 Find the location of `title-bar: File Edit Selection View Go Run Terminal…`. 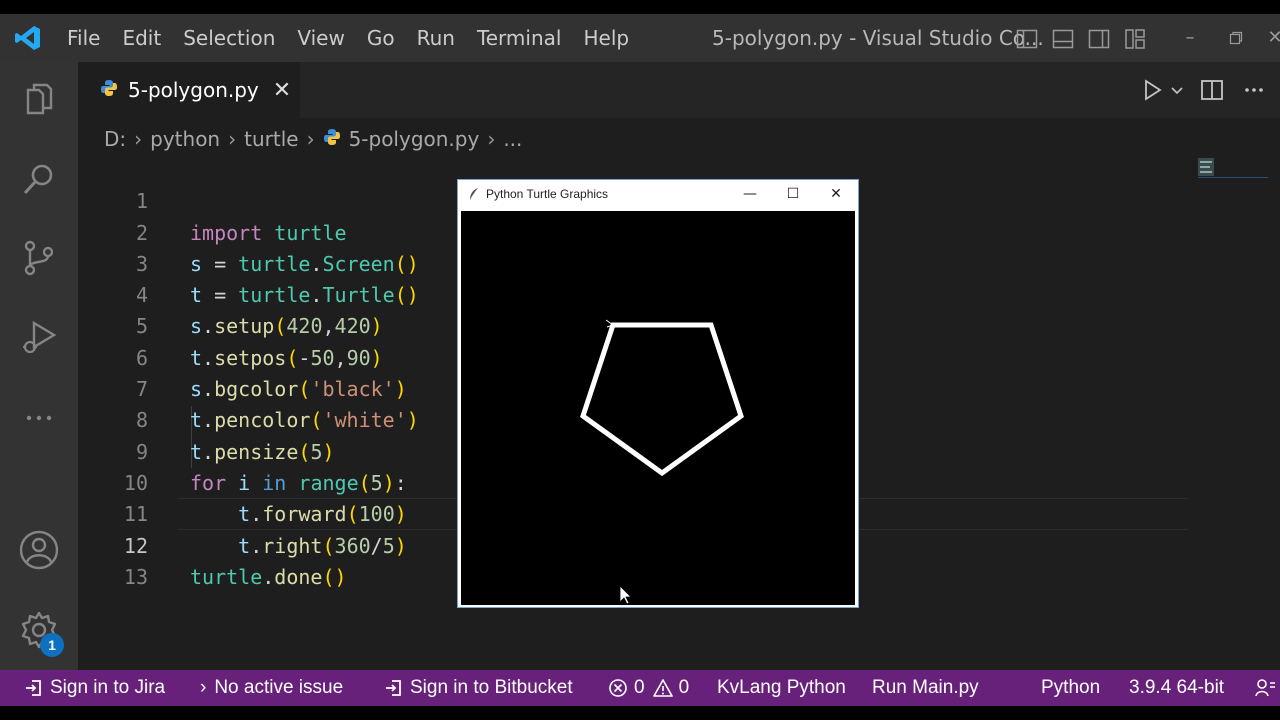

title-bar: File Edit Selection View Go Run Terminal… is located at coordinates (640, 38).